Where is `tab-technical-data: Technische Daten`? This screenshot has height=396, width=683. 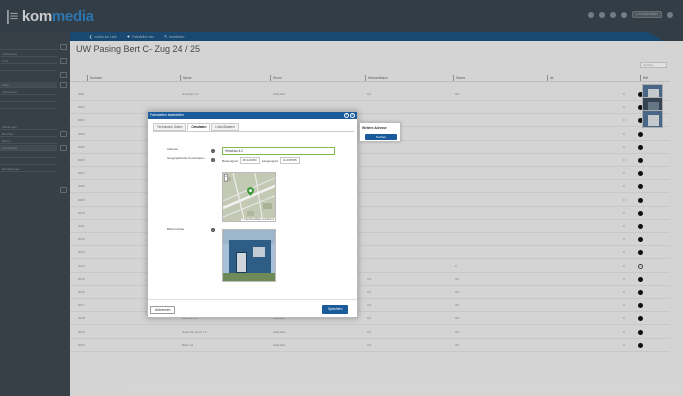
tab-technical-data: Technische Daten is located at coordinates (170, 127).